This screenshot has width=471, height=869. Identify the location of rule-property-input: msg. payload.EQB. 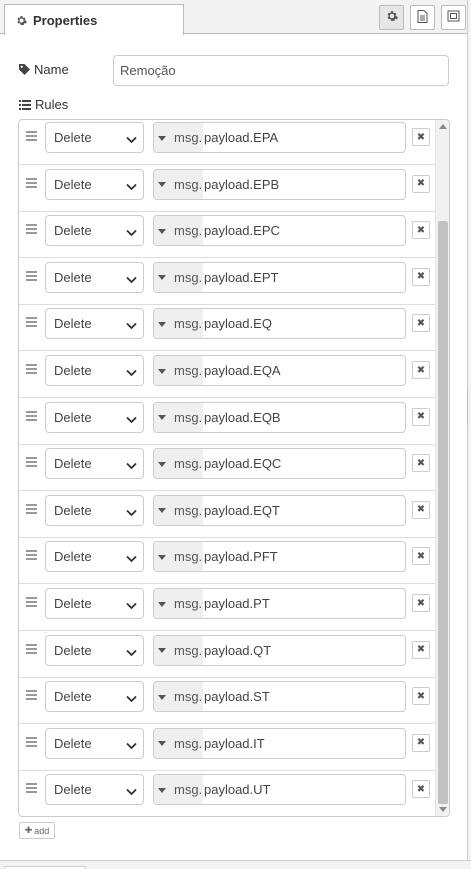
(279, 417).